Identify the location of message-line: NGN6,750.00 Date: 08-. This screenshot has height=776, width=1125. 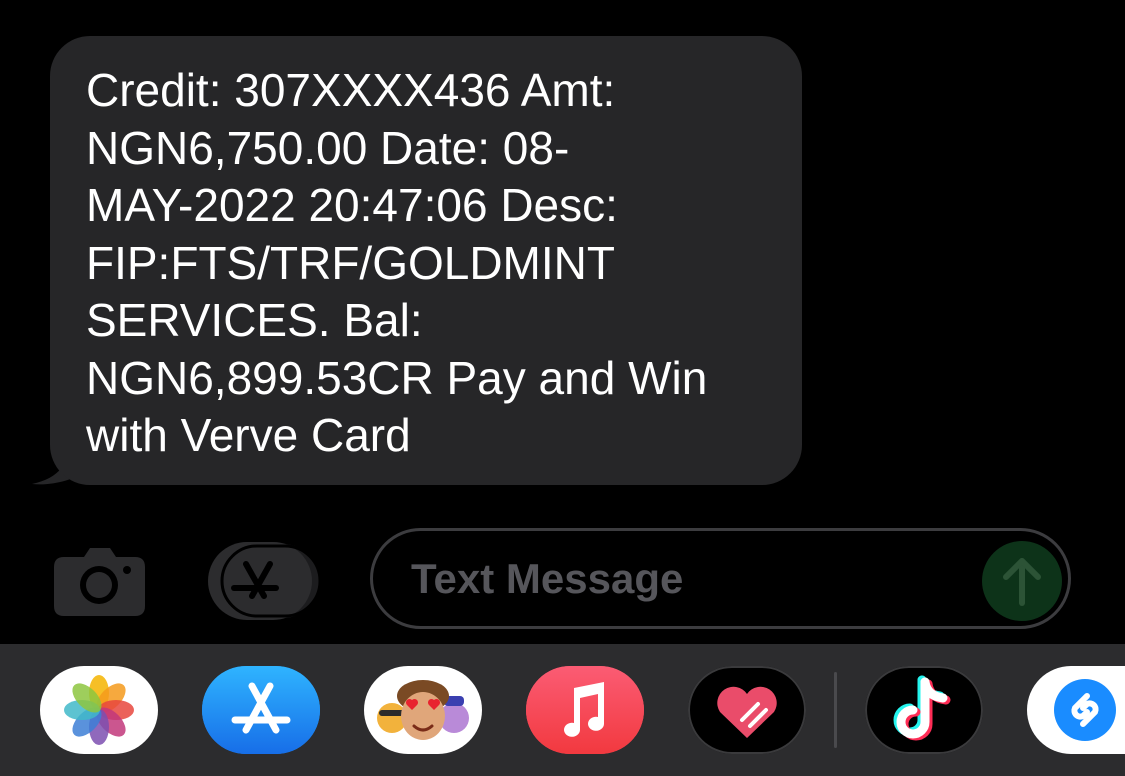
(328, 147).